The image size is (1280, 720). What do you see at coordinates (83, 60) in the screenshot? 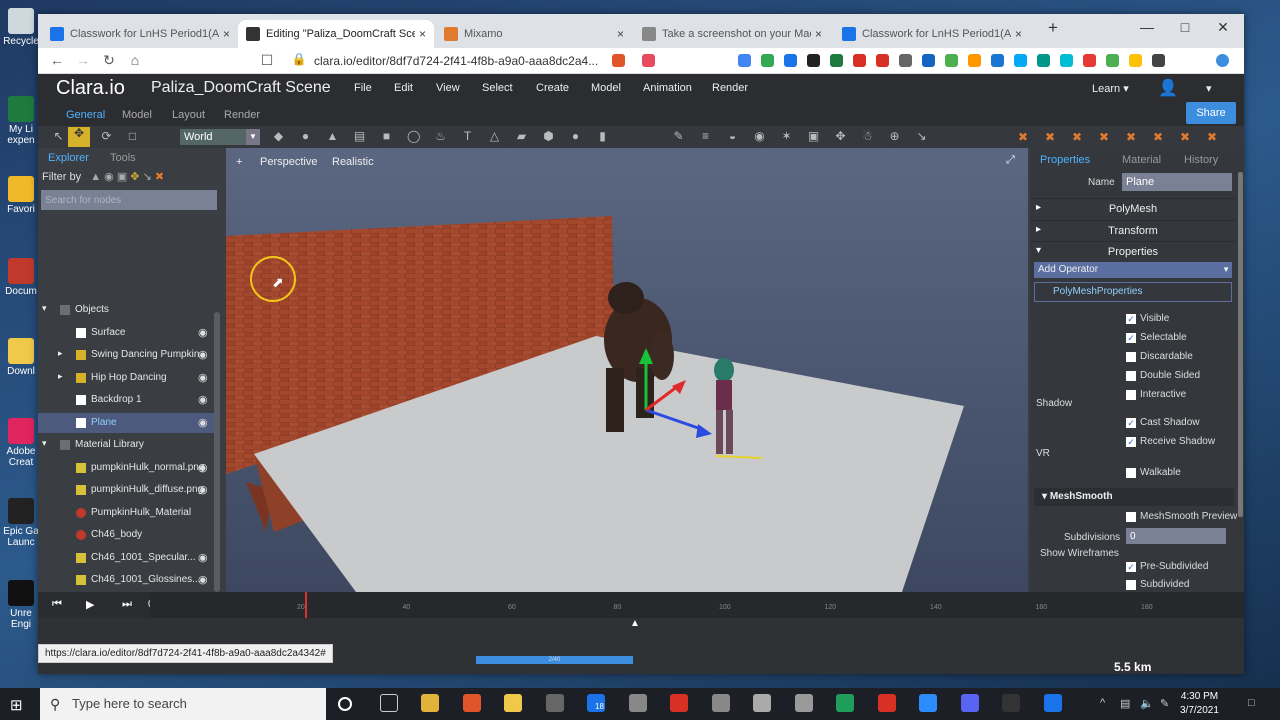
I see `forward-icon: →` at bounding box center [83, 60].